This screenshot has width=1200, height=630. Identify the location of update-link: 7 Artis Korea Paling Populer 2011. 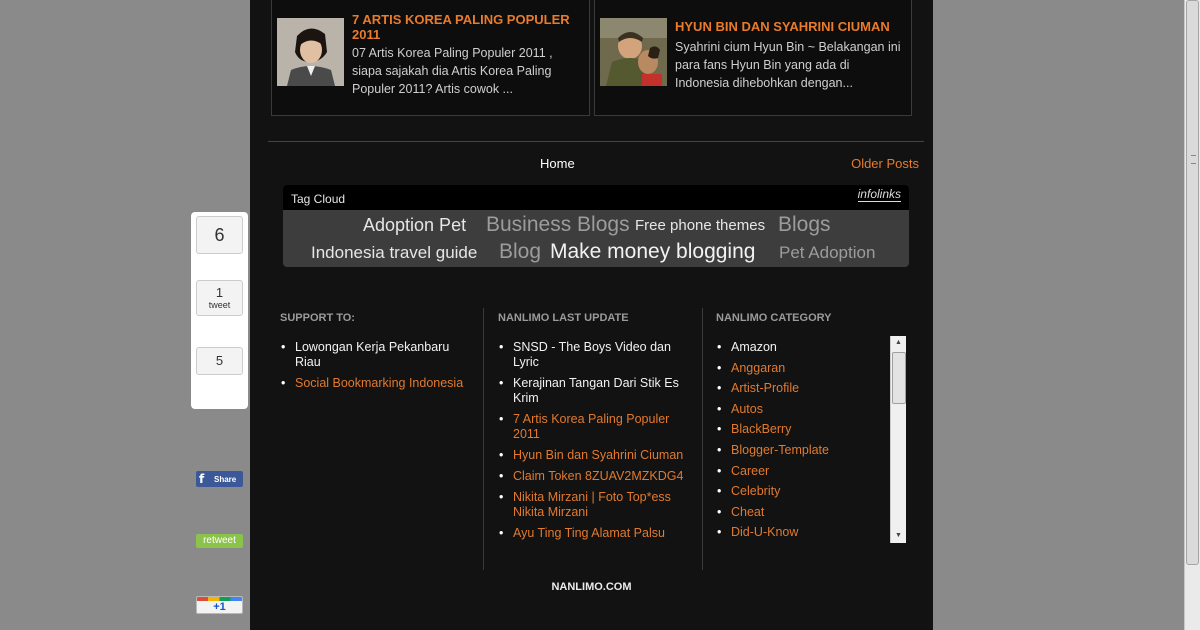
(591, 426).